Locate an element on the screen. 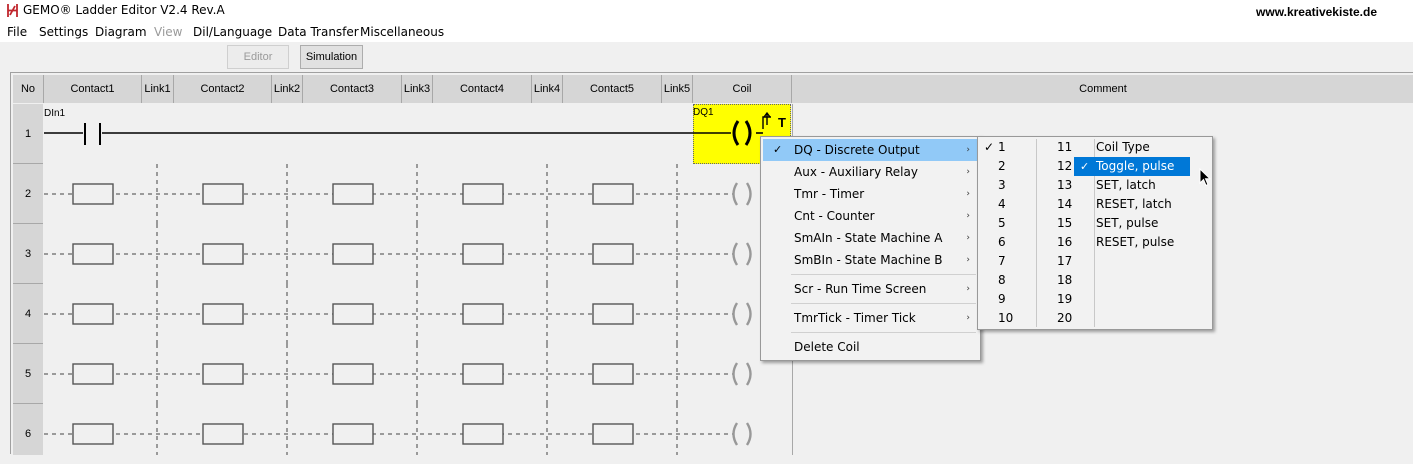  simulation-button: Simulation is located at coordinates (331, 57).